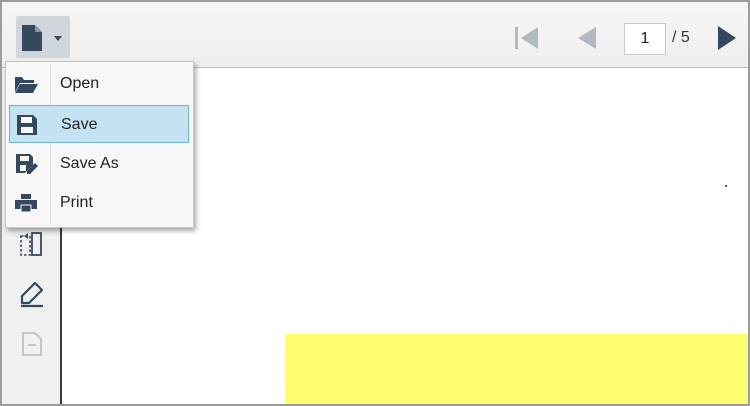 This screenshot has width=750, height=406. I want to click on file-icon, so click(32, 38).